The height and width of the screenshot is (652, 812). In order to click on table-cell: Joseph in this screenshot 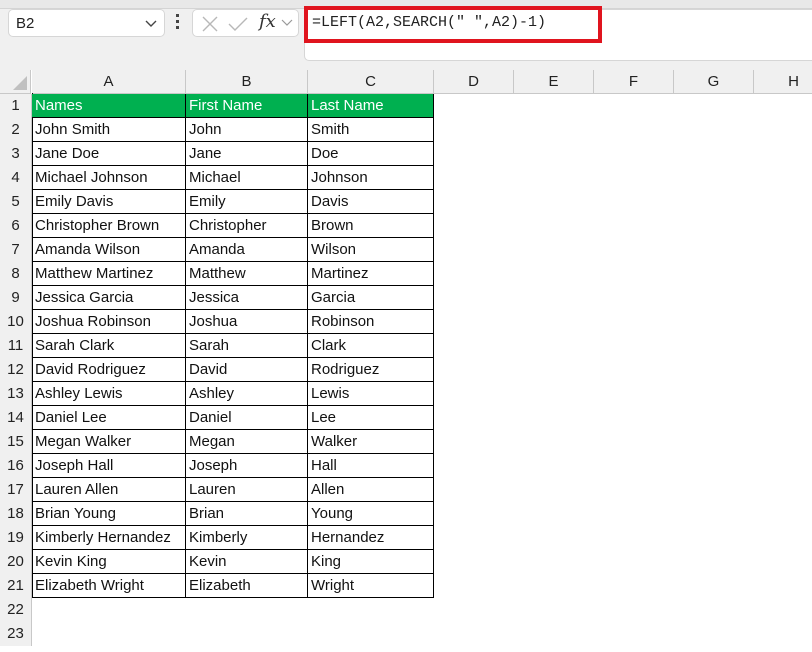, I will do `click(247, 466)`.